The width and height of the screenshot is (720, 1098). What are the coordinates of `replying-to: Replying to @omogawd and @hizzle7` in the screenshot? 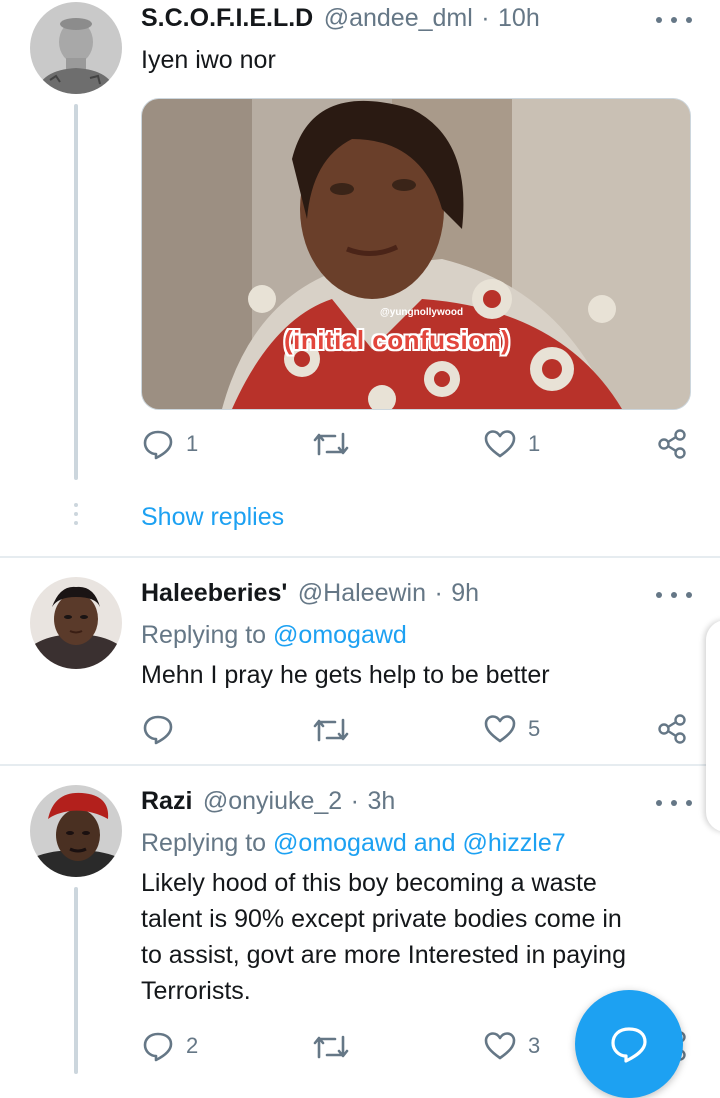 It's located at (353, 843).